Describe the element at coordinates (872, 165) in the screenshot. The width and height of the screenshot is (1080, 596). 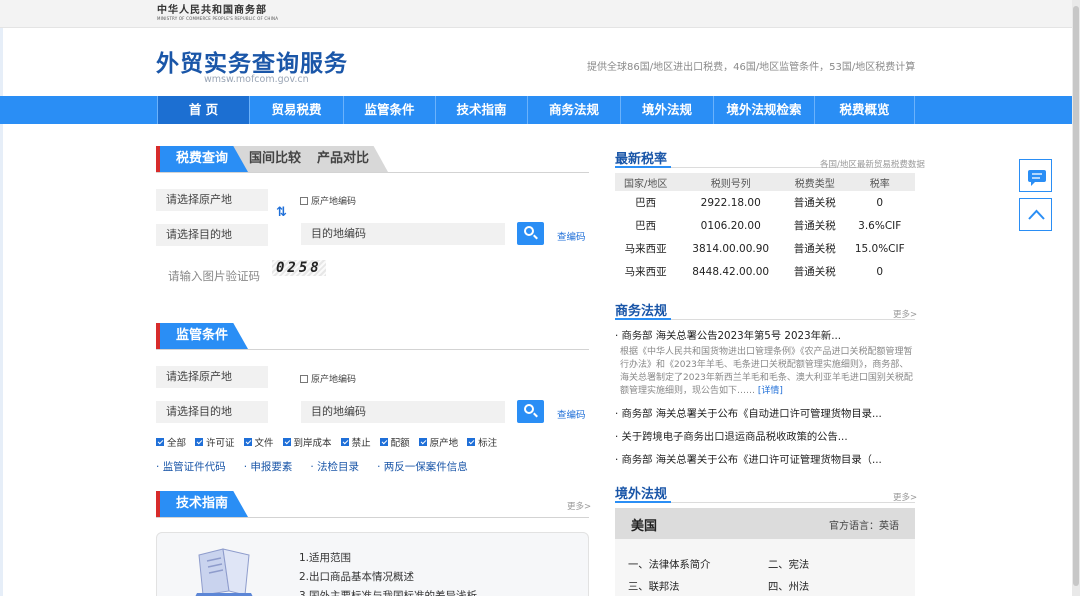
I see `latest-rates-subtitle: 各国/地区最新贸易税费数据` at that location.